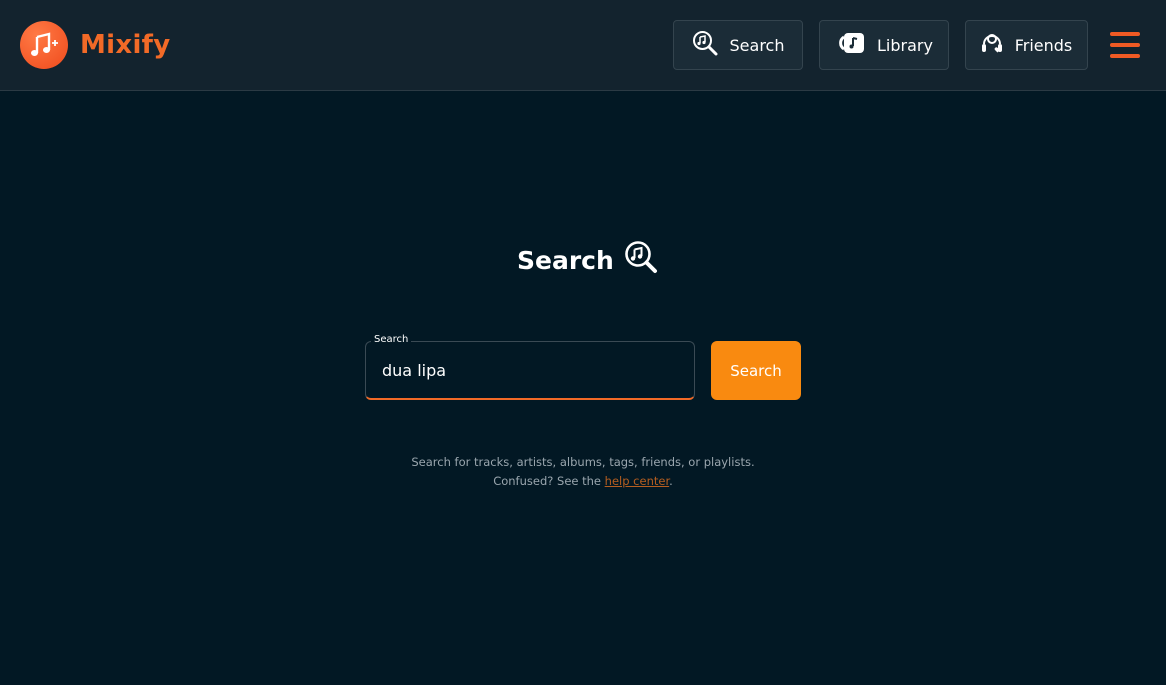 This screenshot has height=685, width=1166. I want to click on brand-logo: Mixify, so click(95, 45).